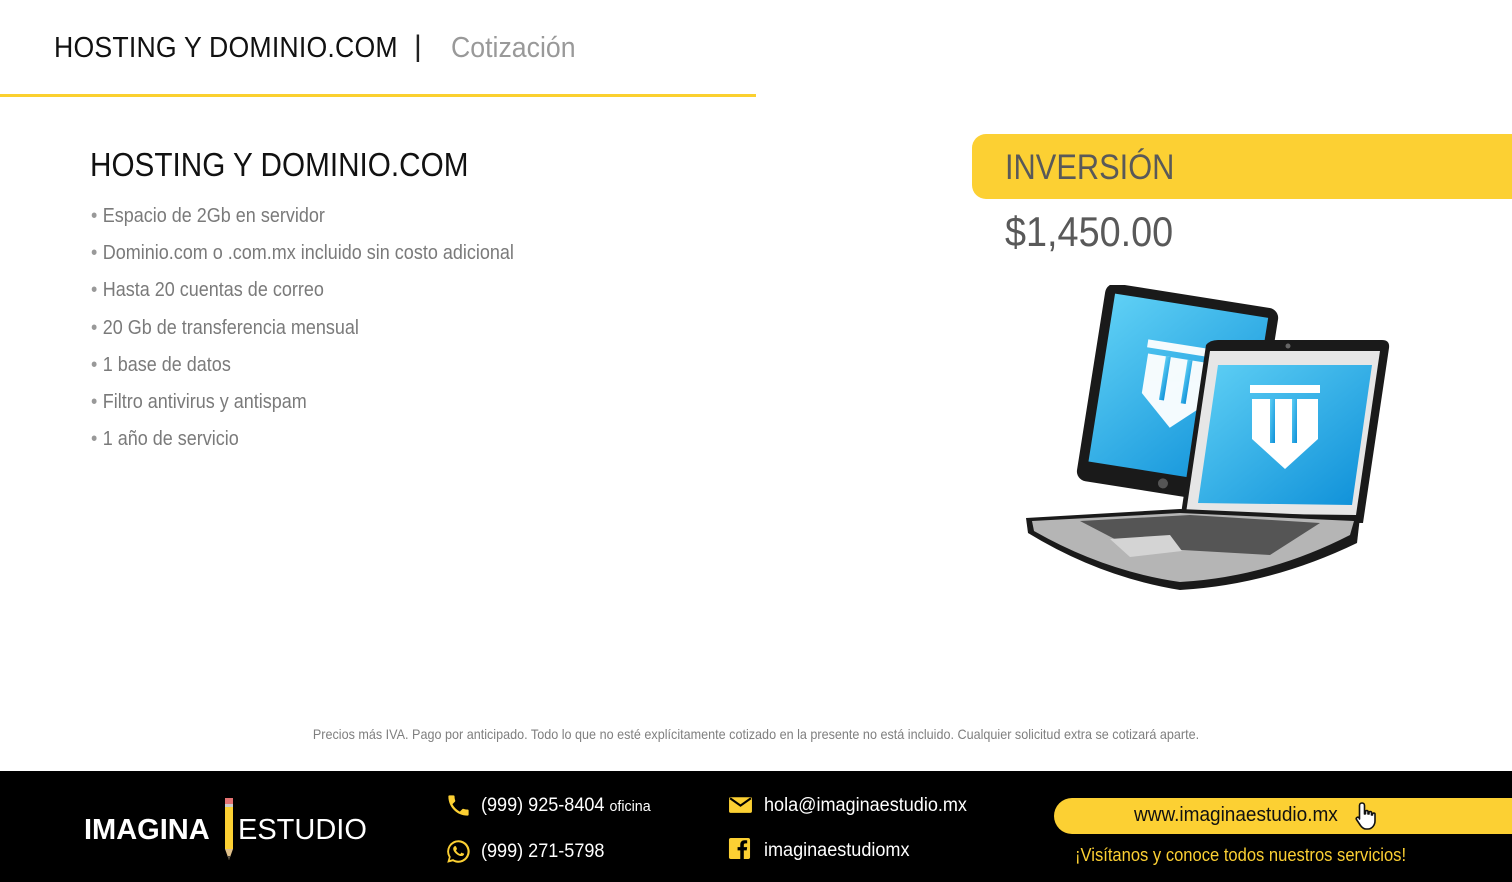  Describe the element at coordinates (1090, 167) in the screenshot. I see `investment-label: INVERSIÓN` at that location.